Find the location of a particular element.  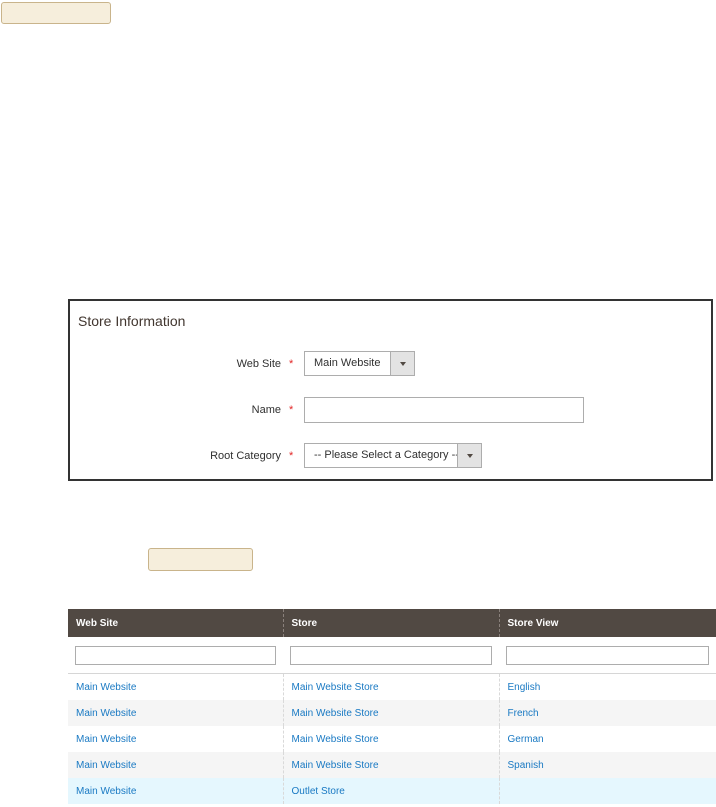

website-select-value: Main Website is located at coordinates (347, 363).